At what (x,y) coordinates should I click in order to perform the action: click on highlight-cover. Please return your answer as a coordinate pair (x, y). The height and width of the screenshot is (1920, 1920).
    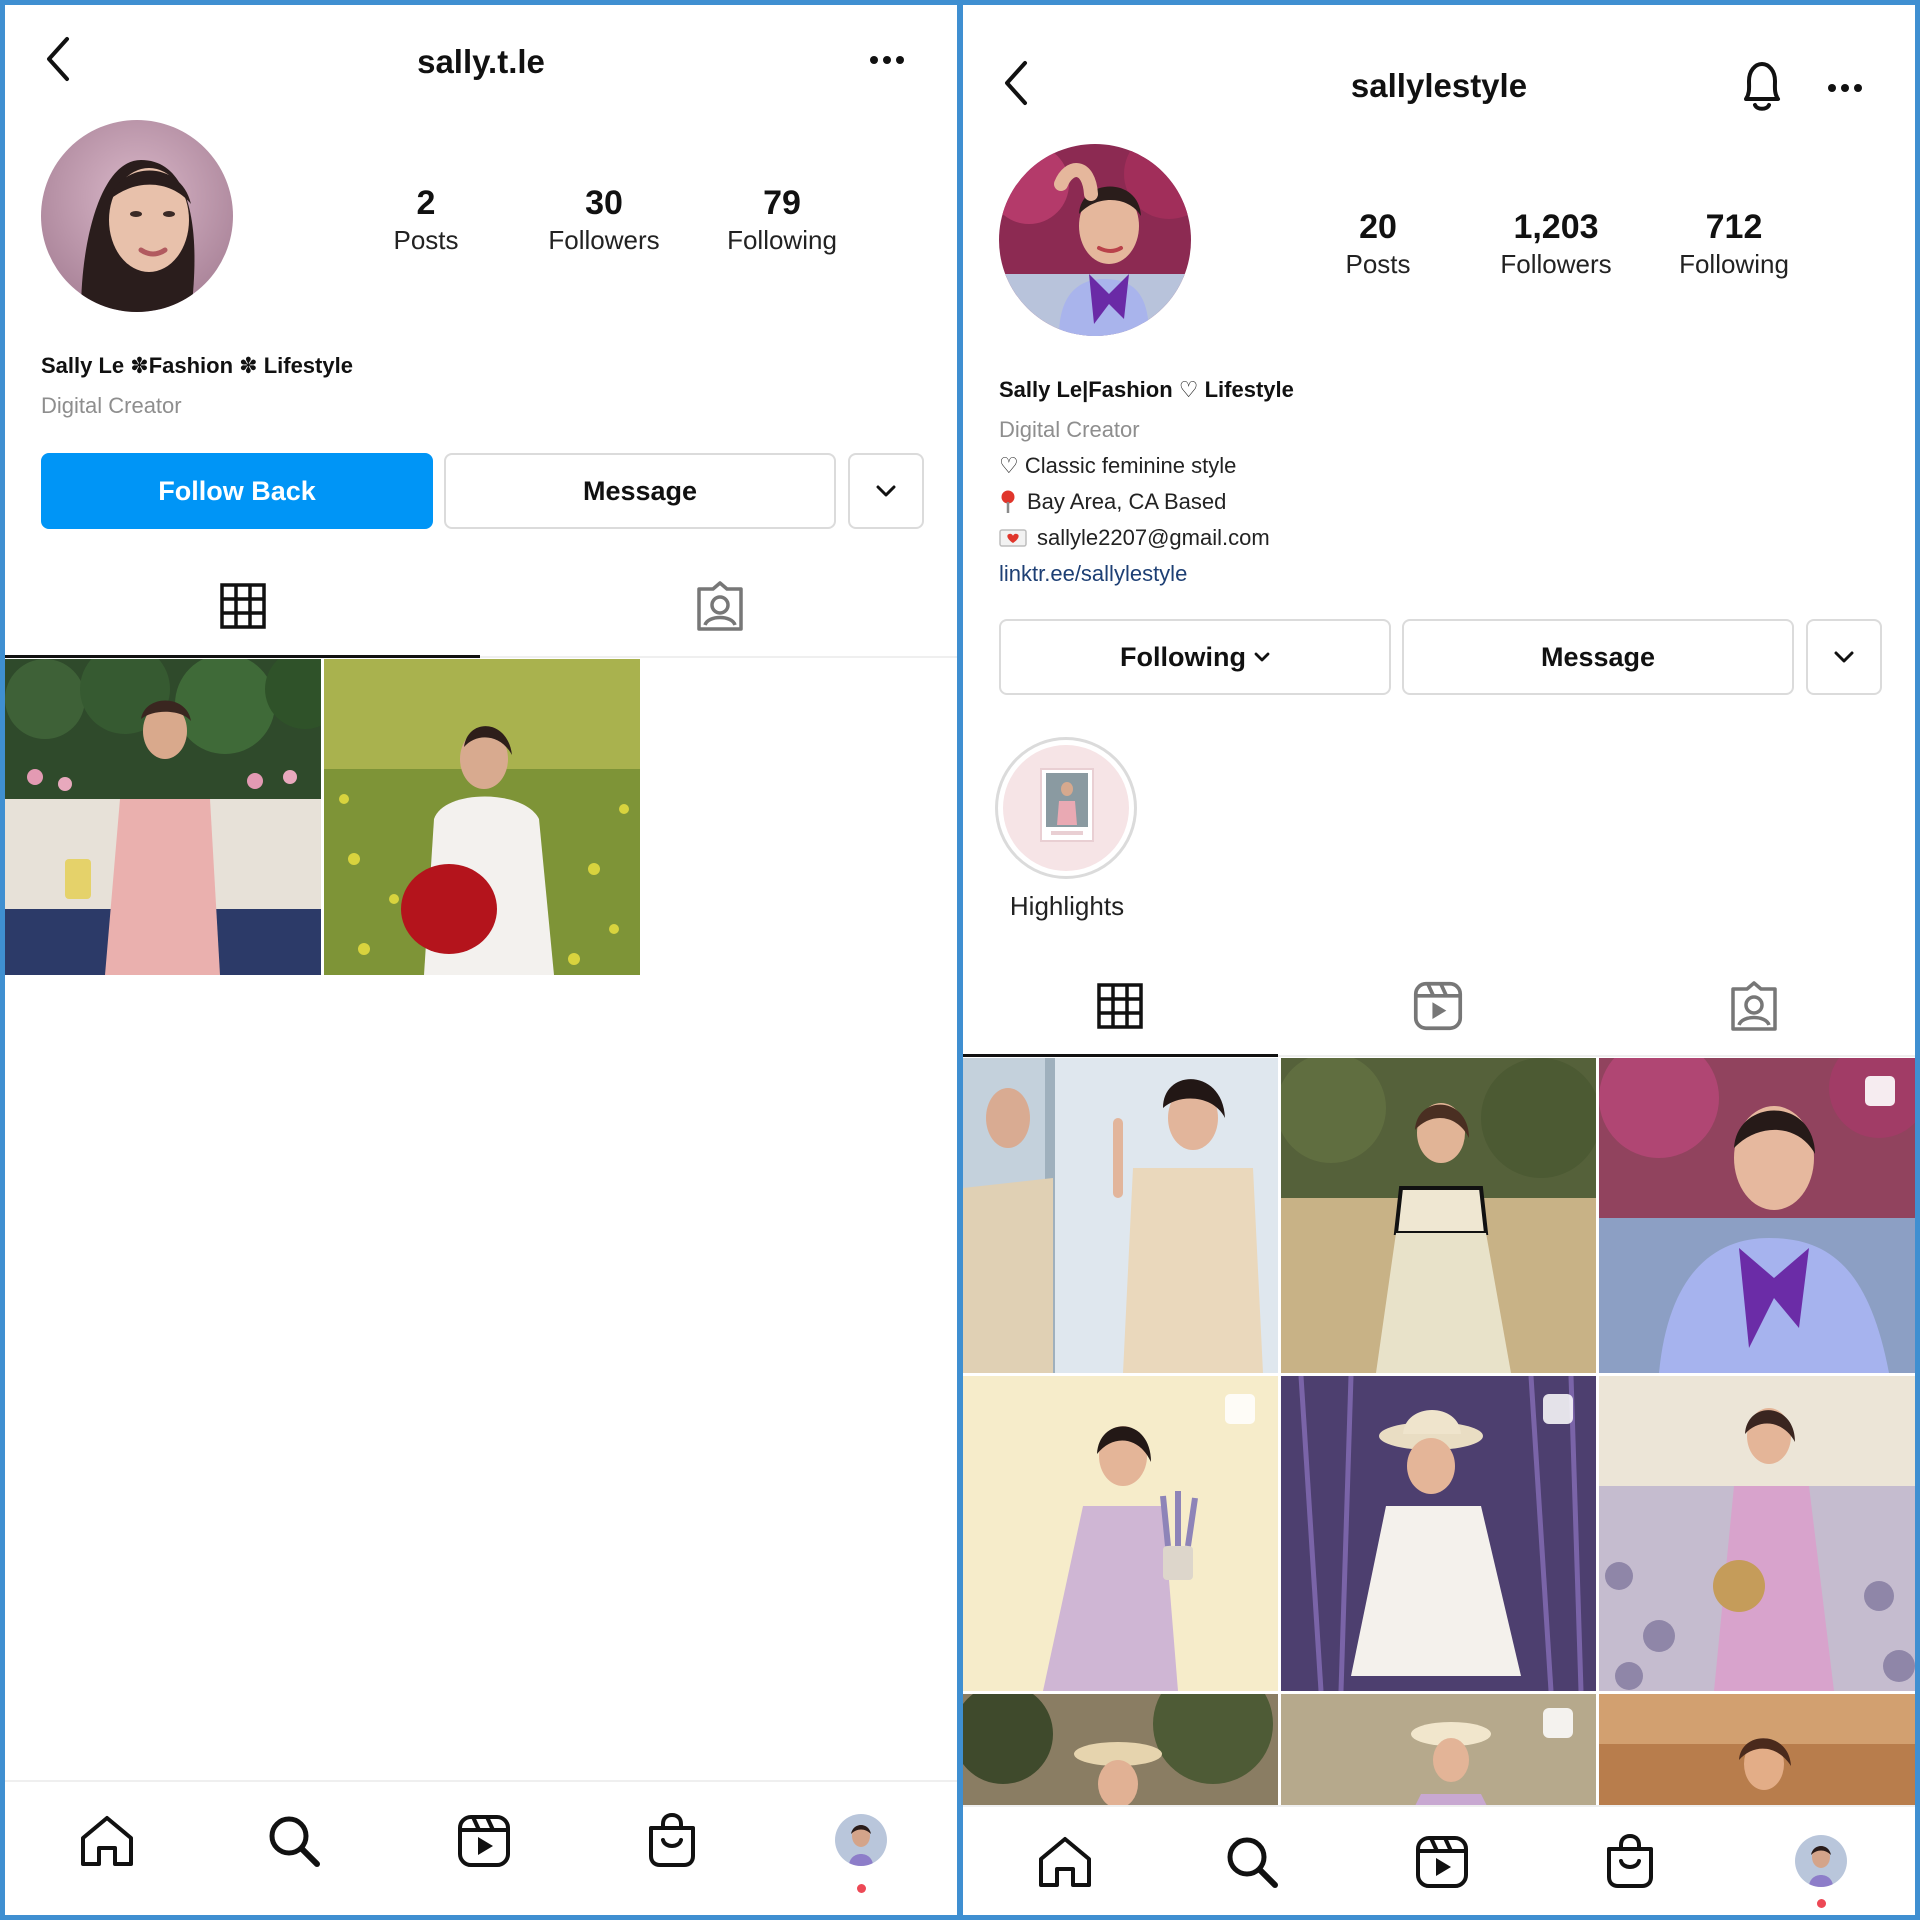
    Looking at the image, I should click on (1066, 808).